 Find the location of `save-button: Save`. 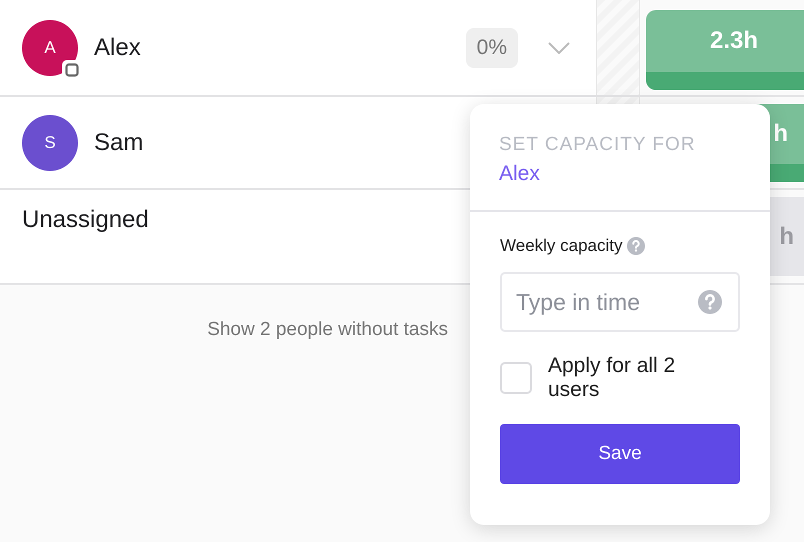

save-button: Save is located at coordinates (620, 454).